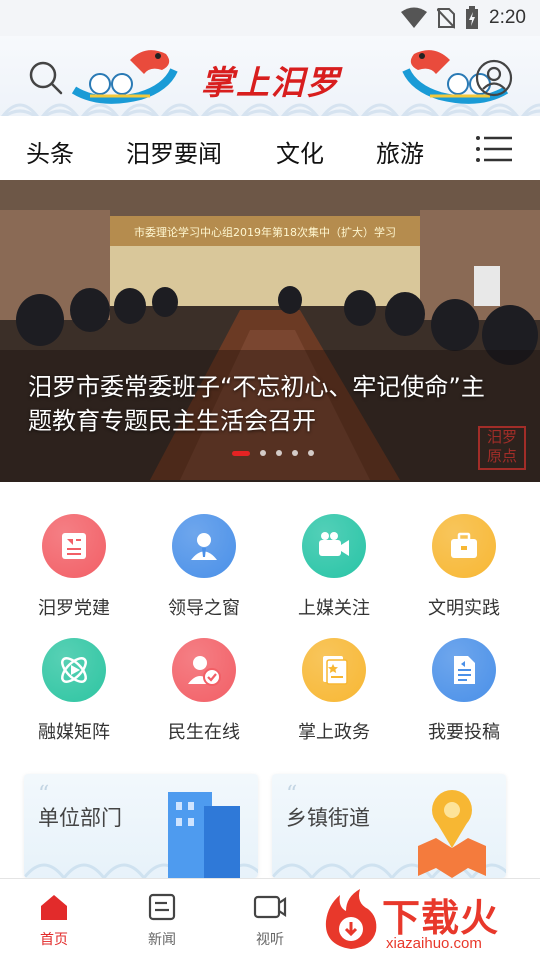 The image size is (540, 960). What do you see at coordinates (300, 151) in the screenshot?
I see `tab-culture: 文化` at bounding box center [300, 151].